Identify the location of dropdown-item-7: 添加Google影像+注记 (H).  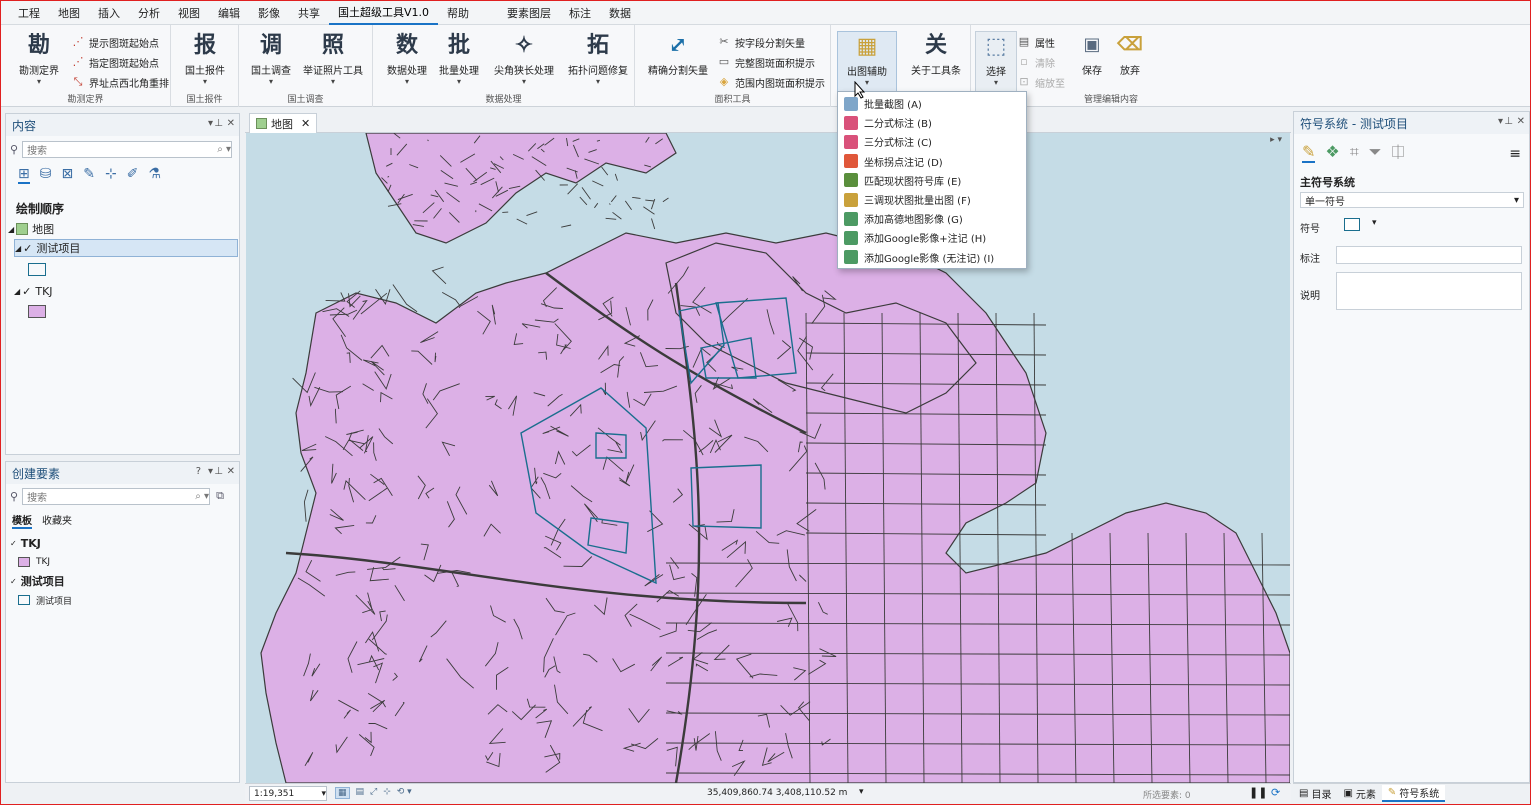
(932, 237).